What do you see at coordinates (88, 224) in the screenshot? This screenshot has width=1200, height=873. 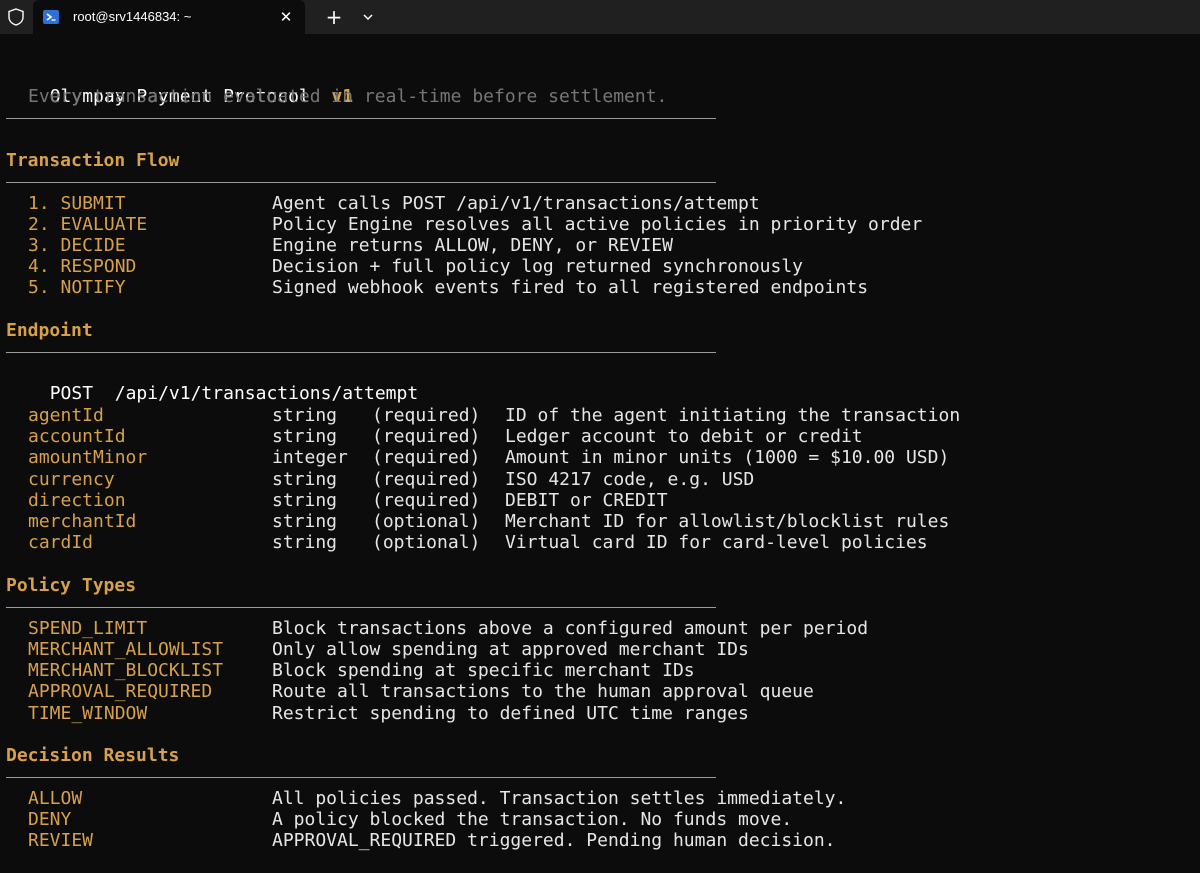 I see `flow-step: 2. EVALUATE` at bounding box center [88, 224].